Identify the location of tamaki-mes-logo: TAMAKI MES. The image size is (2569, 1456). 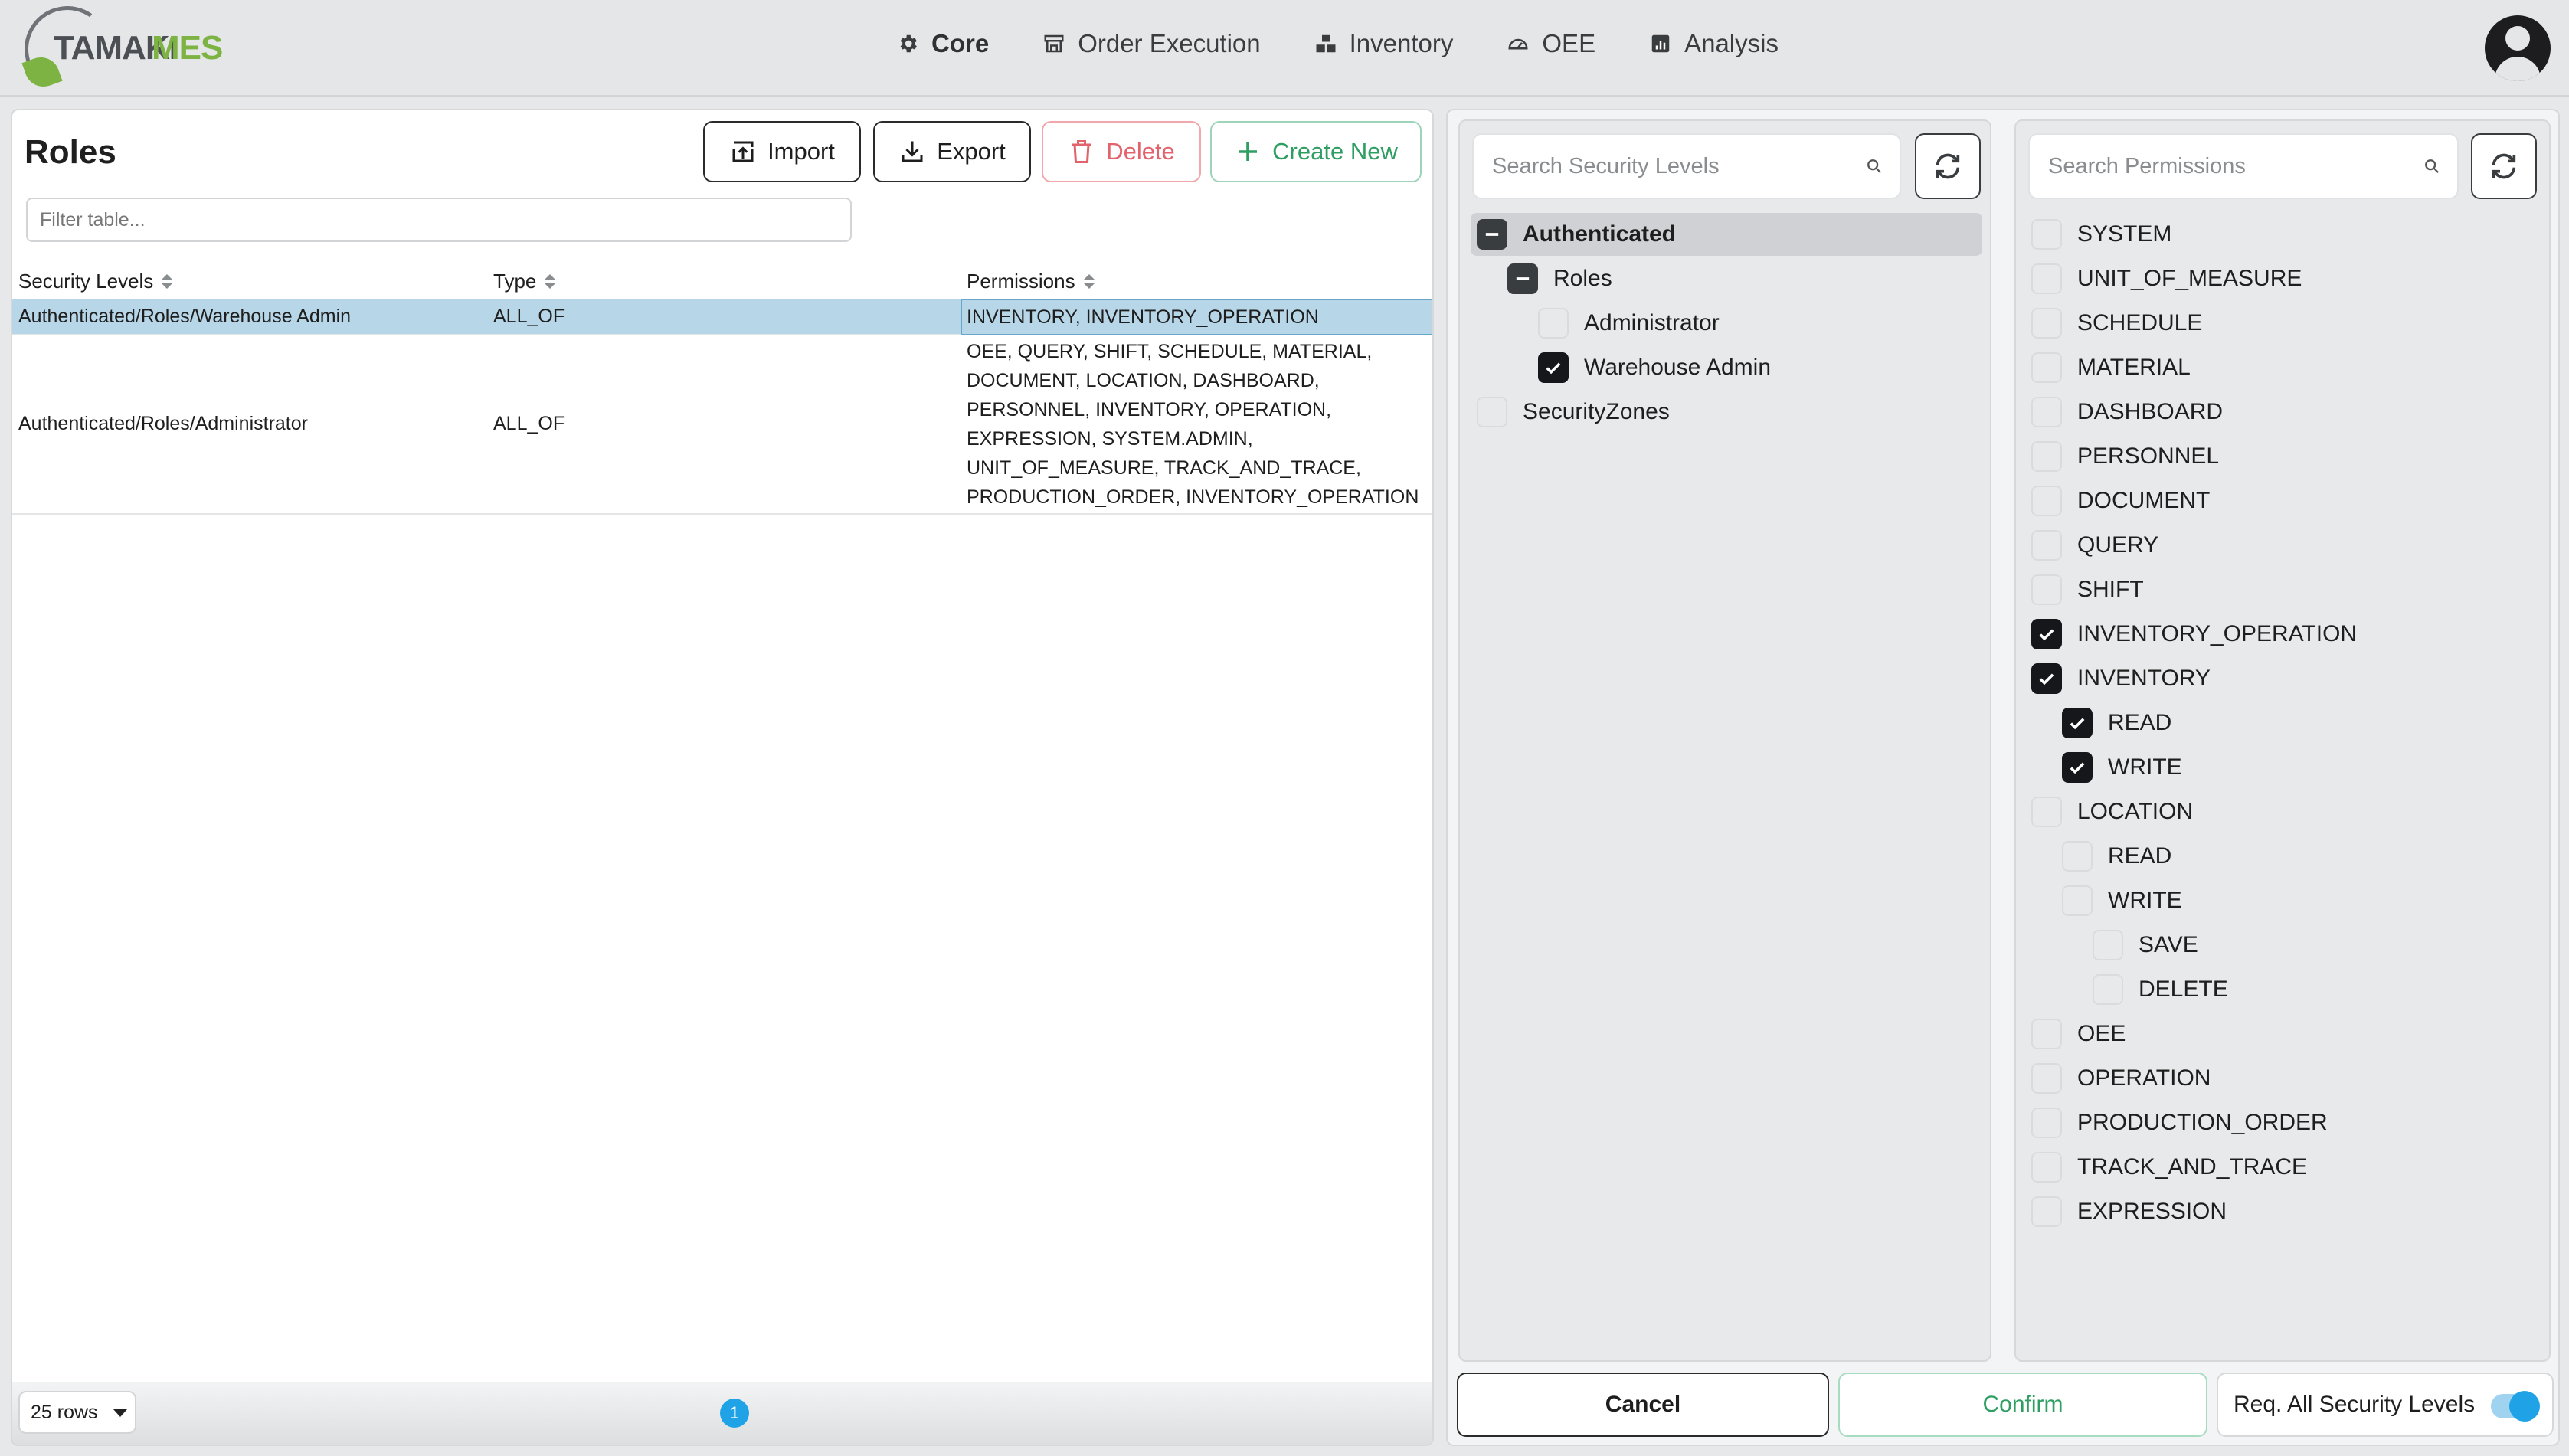
(120, 49).